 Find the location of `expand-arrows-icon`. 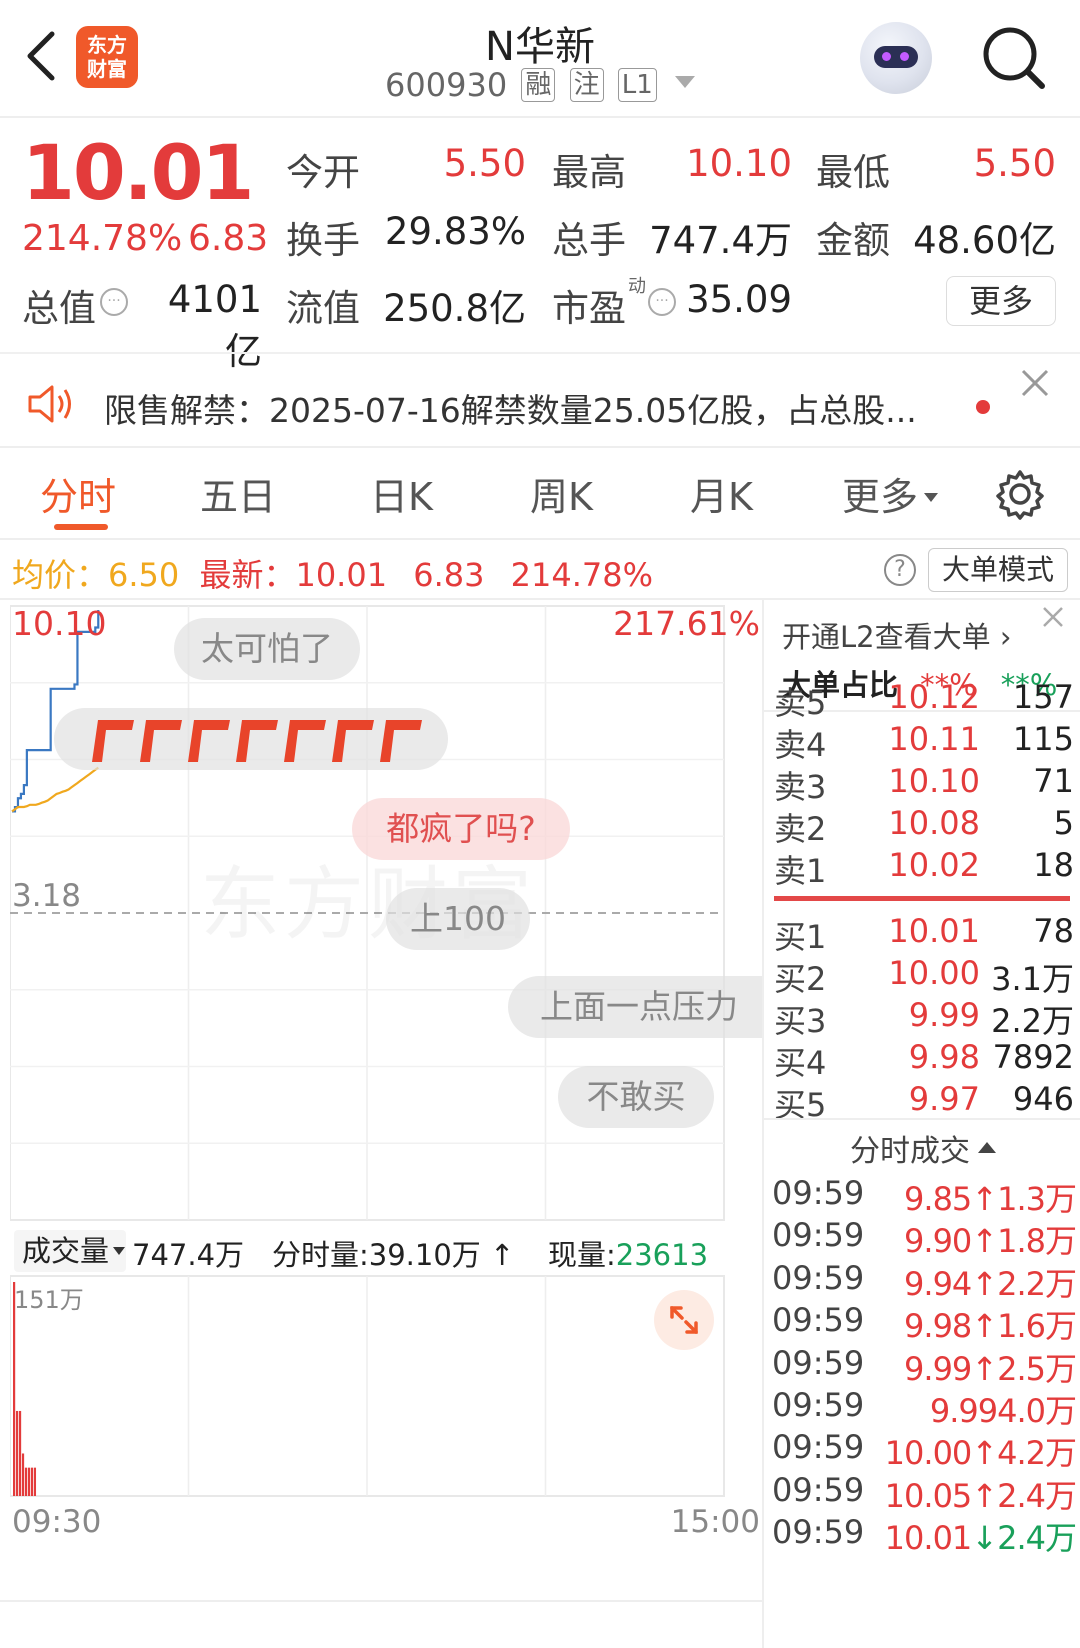

expand-arrows-icon is located at coordinates (684, 1320).